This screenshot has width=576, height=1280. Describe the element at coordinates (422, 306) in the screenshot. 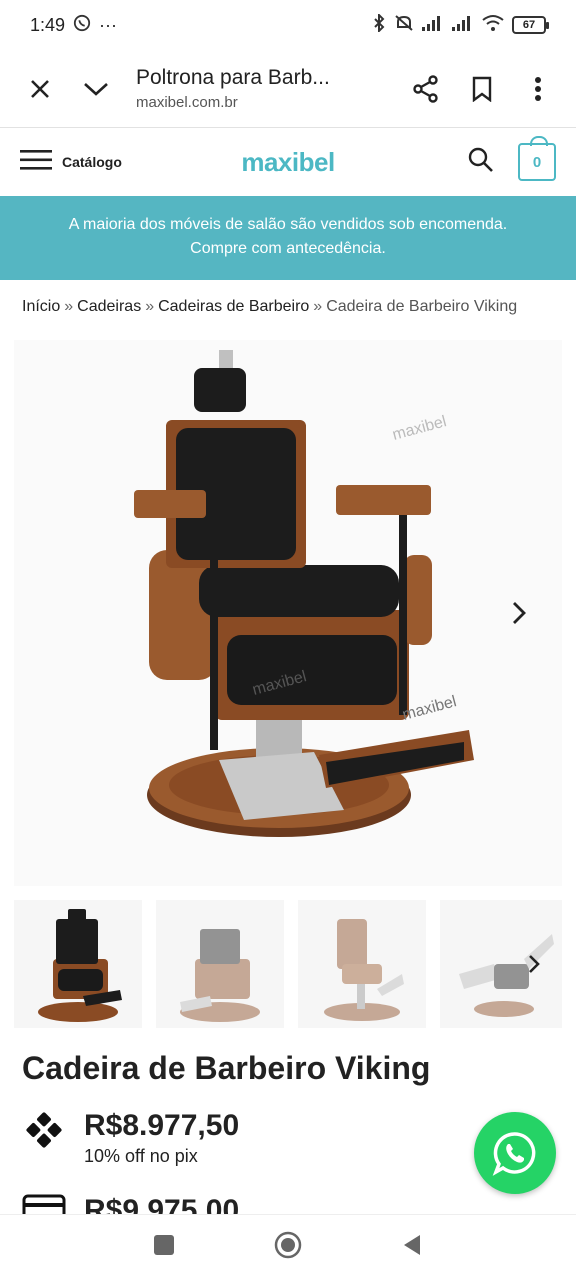

I see `breadcrumb-current: Cadeira de Barbeiro Viking` at that location.